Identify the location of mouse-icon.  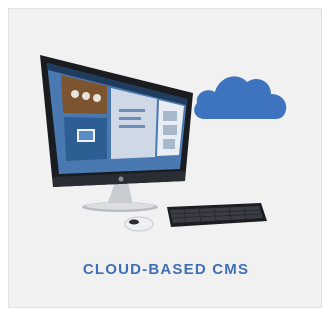
(139, 224).